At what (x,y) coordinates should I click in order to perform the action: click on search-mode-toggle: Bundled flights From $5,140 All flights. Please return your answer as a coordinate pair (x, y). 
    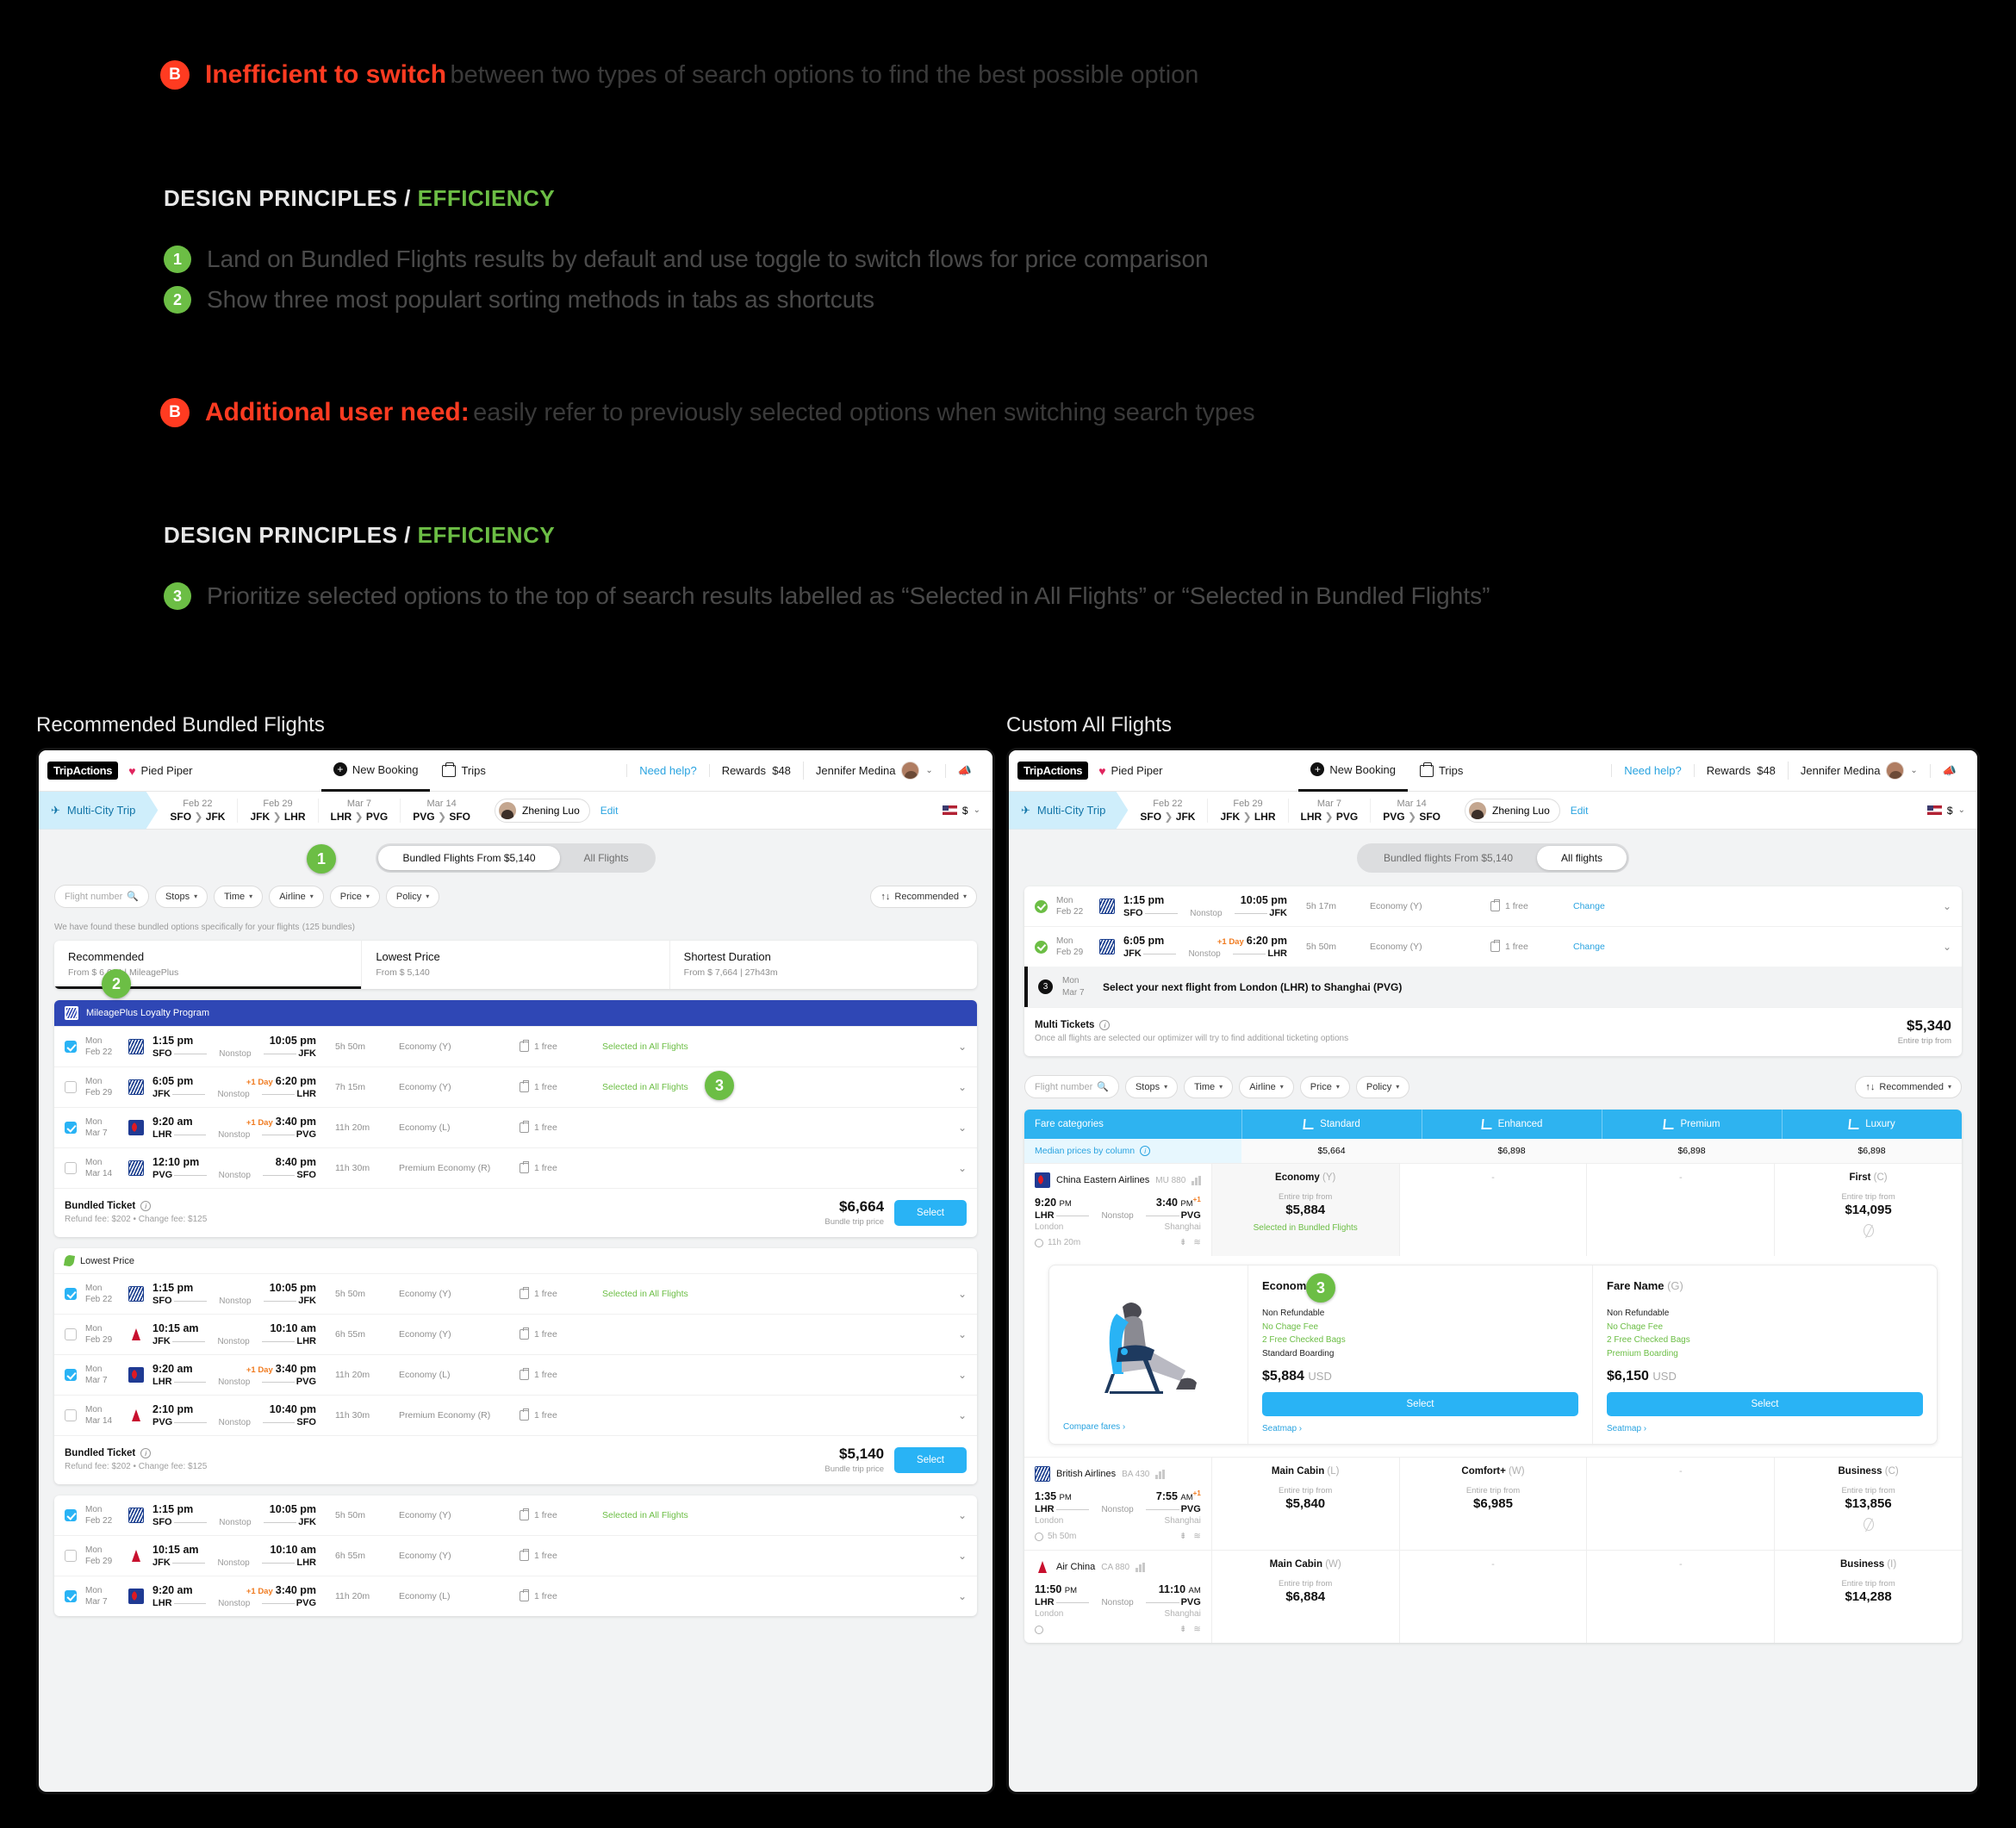
    Looking at the image, I should click on (1493, 858).